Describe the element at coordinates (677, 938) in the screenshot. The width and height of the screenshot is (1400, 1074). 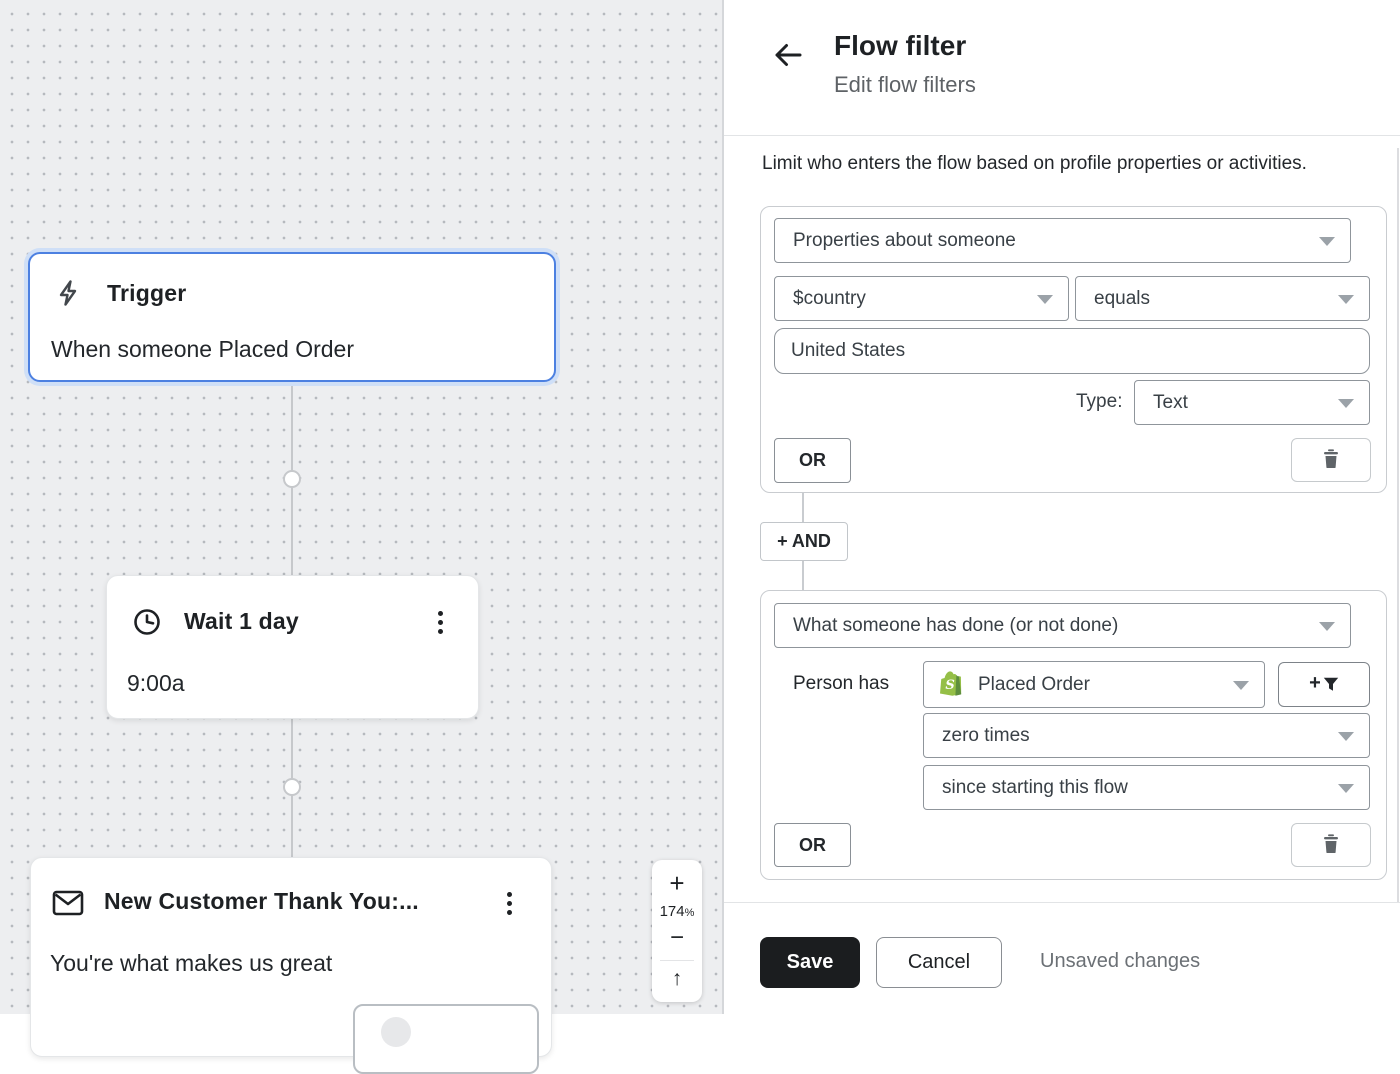
I see `zoom-out-button: −` at that location.